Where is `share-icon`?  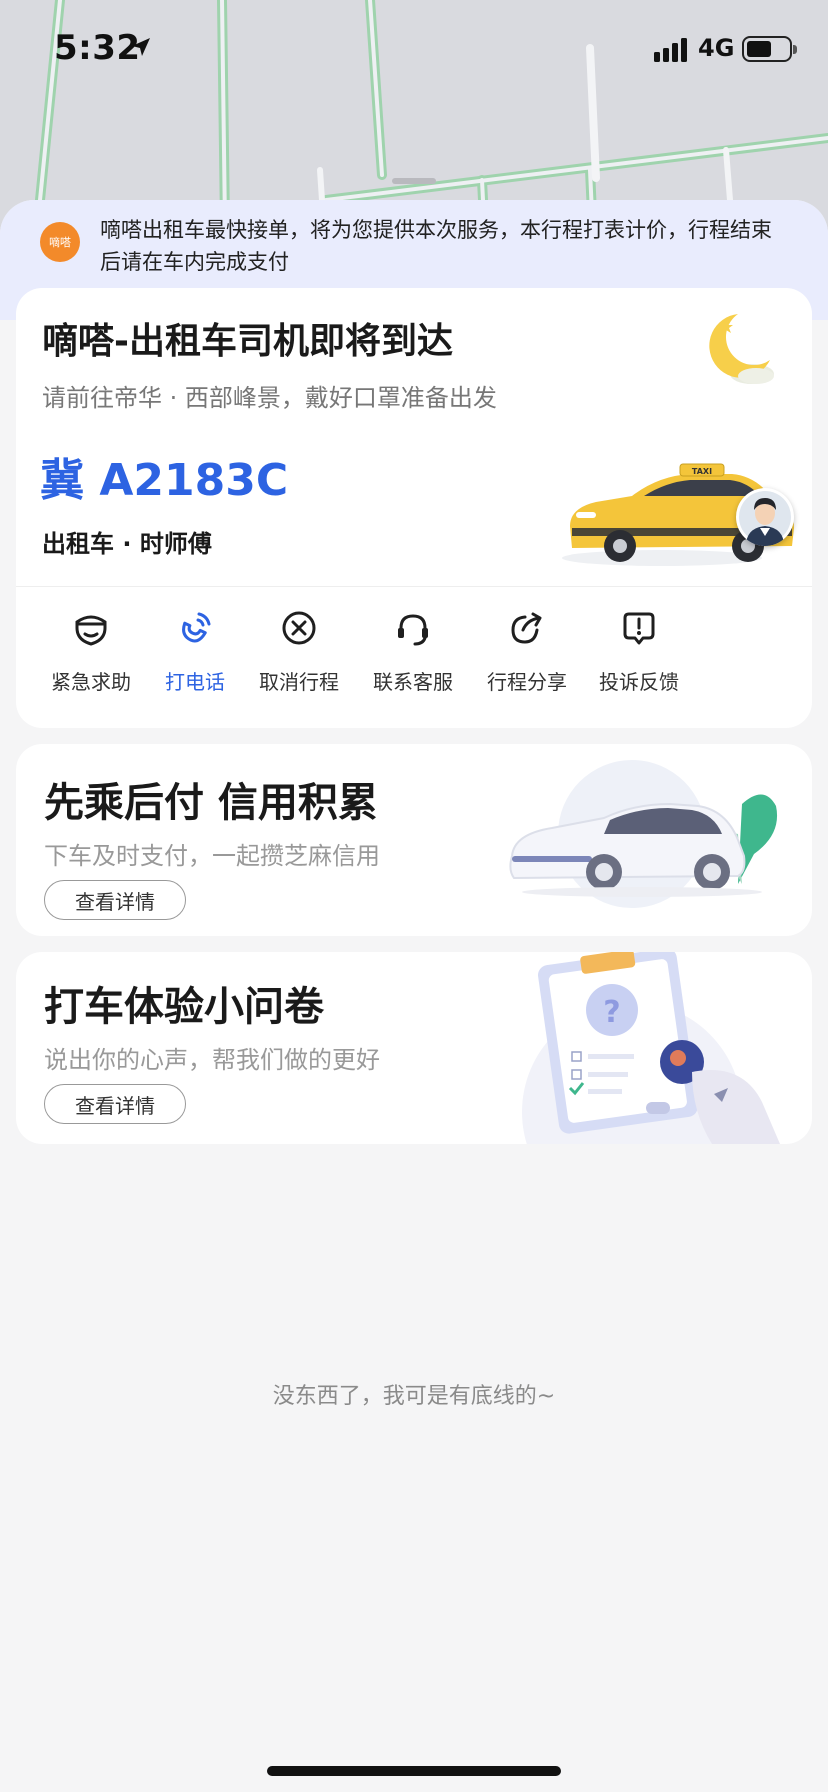 share-icon is located at coordinates (526, 628).